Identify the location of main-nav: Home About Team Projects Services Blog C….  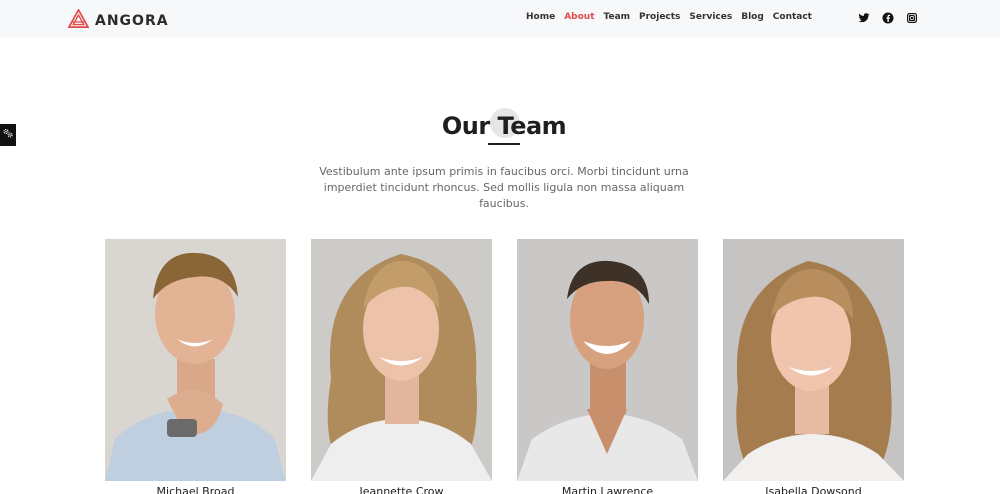
(673, 17).